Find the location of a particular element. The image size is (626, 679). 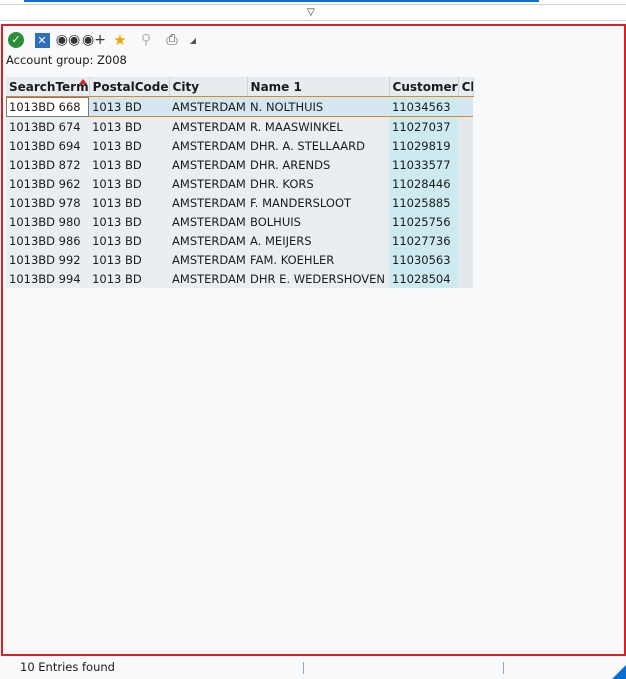

column-header-postalcode: PostalCode is located at coordinates (129, 87).